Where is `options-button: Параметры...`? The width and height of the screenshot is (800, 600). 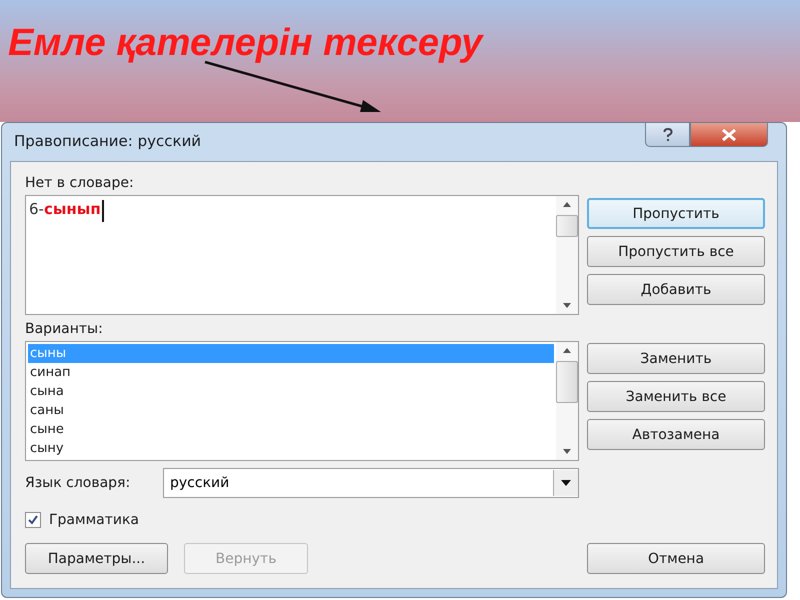 options-button: Параметры... is located at coordinates (96, 558).